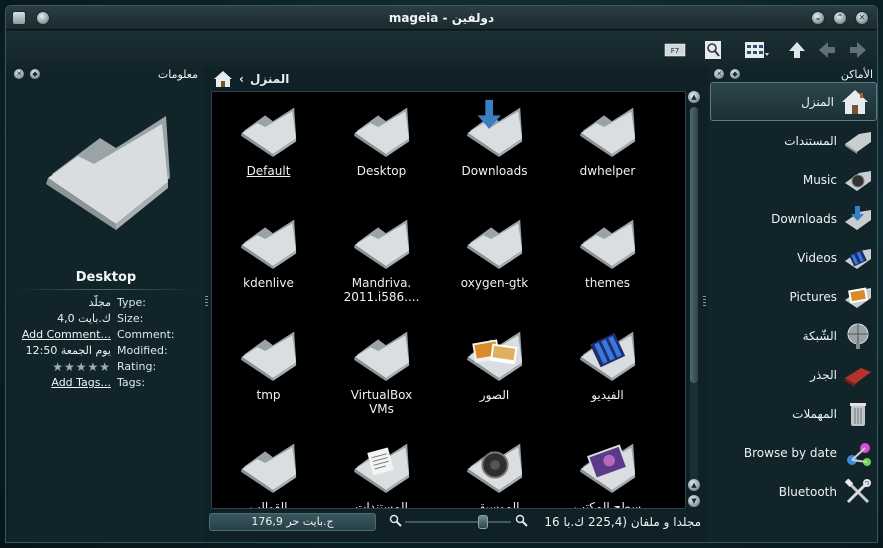  What do you see at coordinates (856, 74) in the screenshot?
I see `places-panel-title: الأماكن` at bounding box center [856, 74].